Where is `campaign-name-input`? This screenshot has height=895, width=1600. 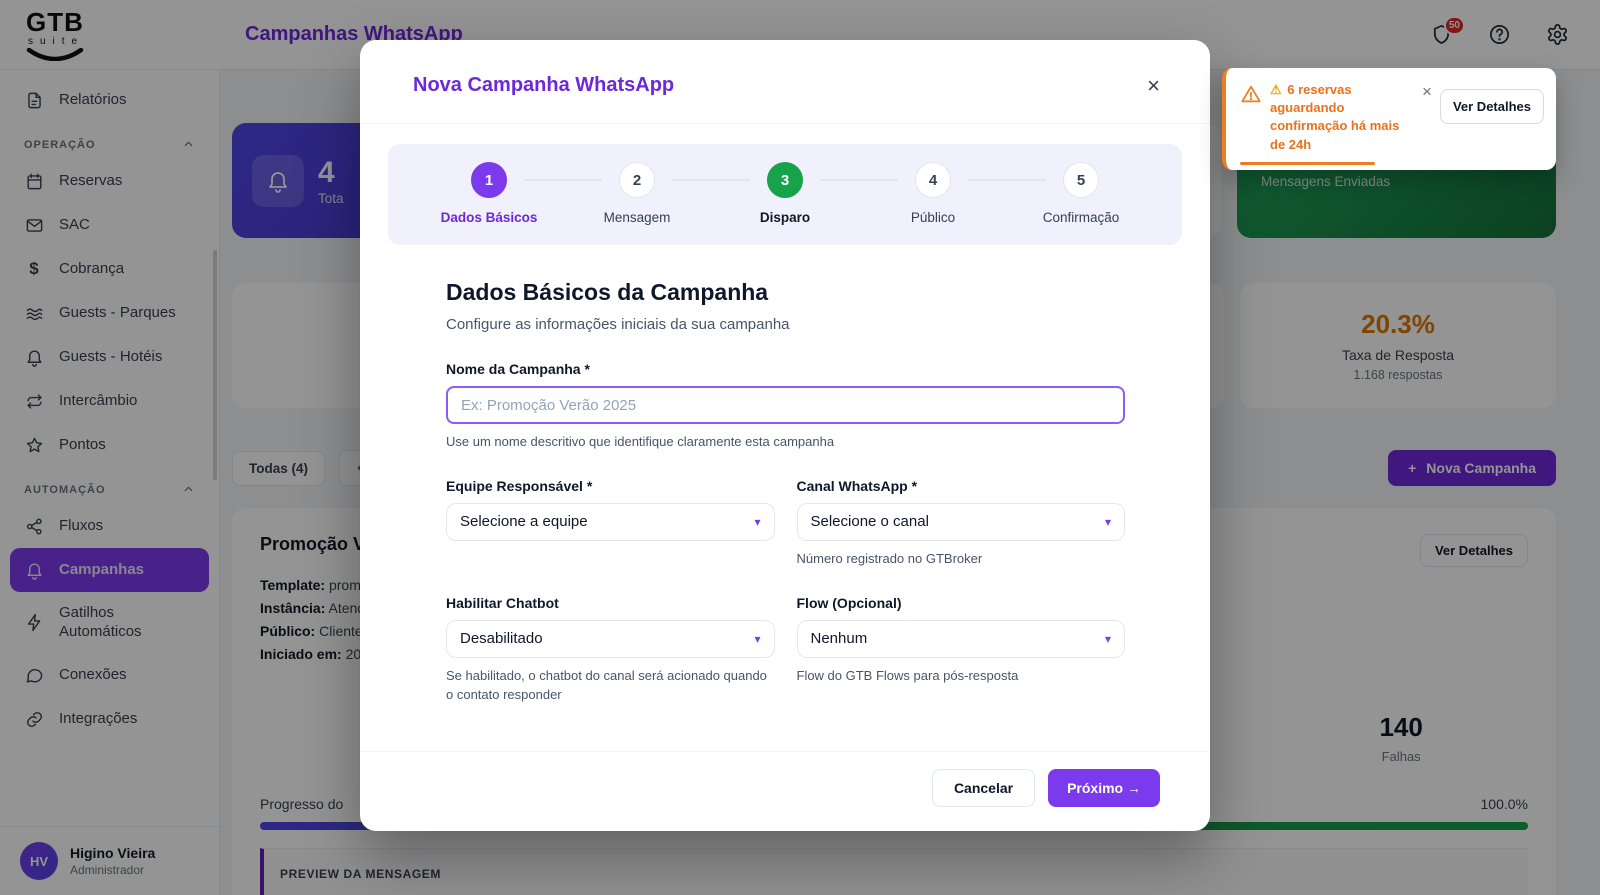 campaign-name-input is located at coordinates (785, 405).